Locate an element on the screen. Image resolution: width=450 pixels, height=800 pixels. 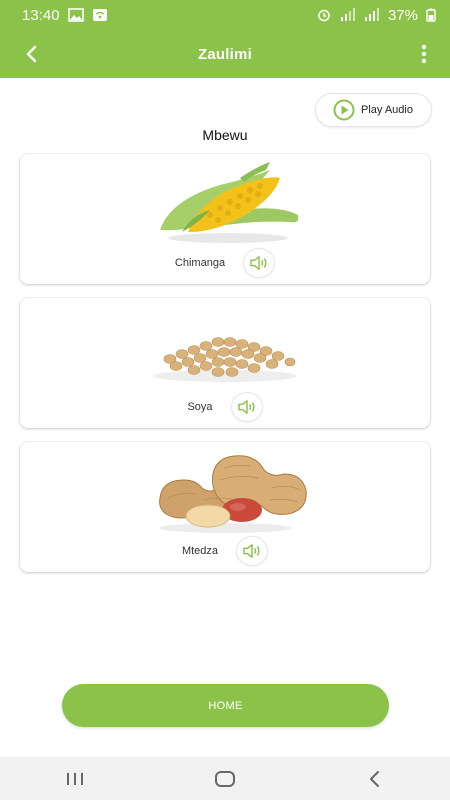
item-card-mtedza: Mtedza is located at coordinates (225, 507).